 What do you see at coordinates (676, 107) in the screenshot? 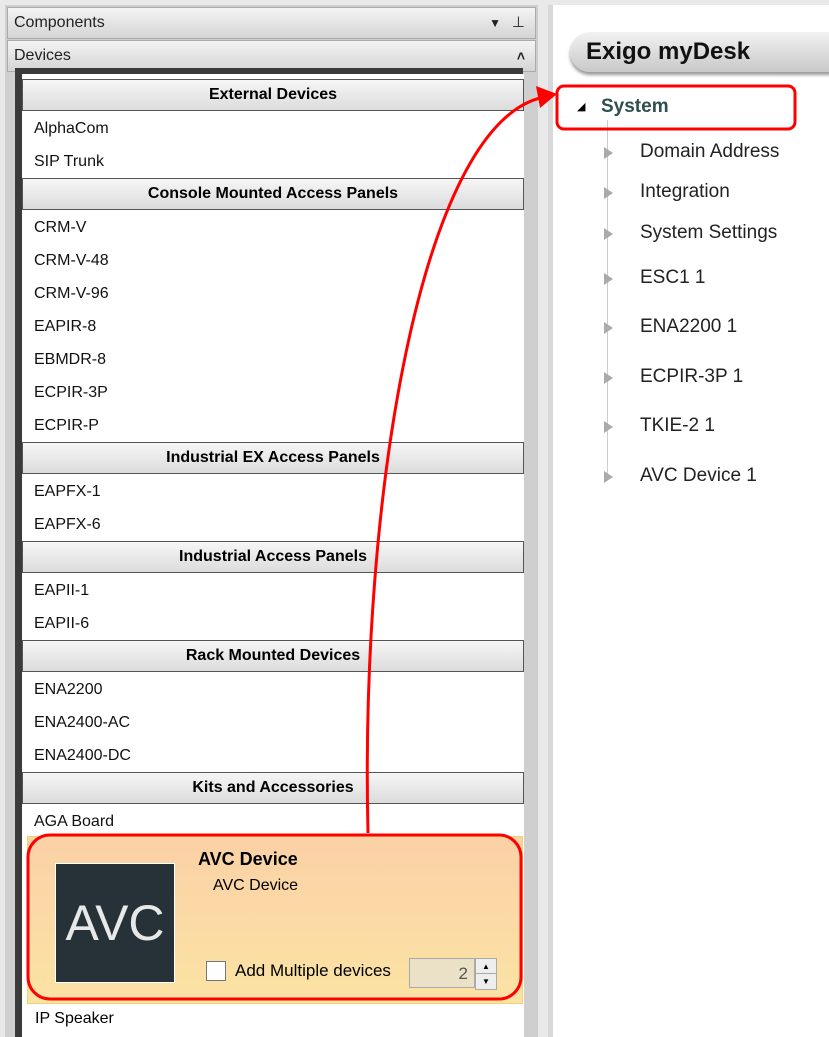
I see `annotation-system-box` at bounding box center [676, 107].